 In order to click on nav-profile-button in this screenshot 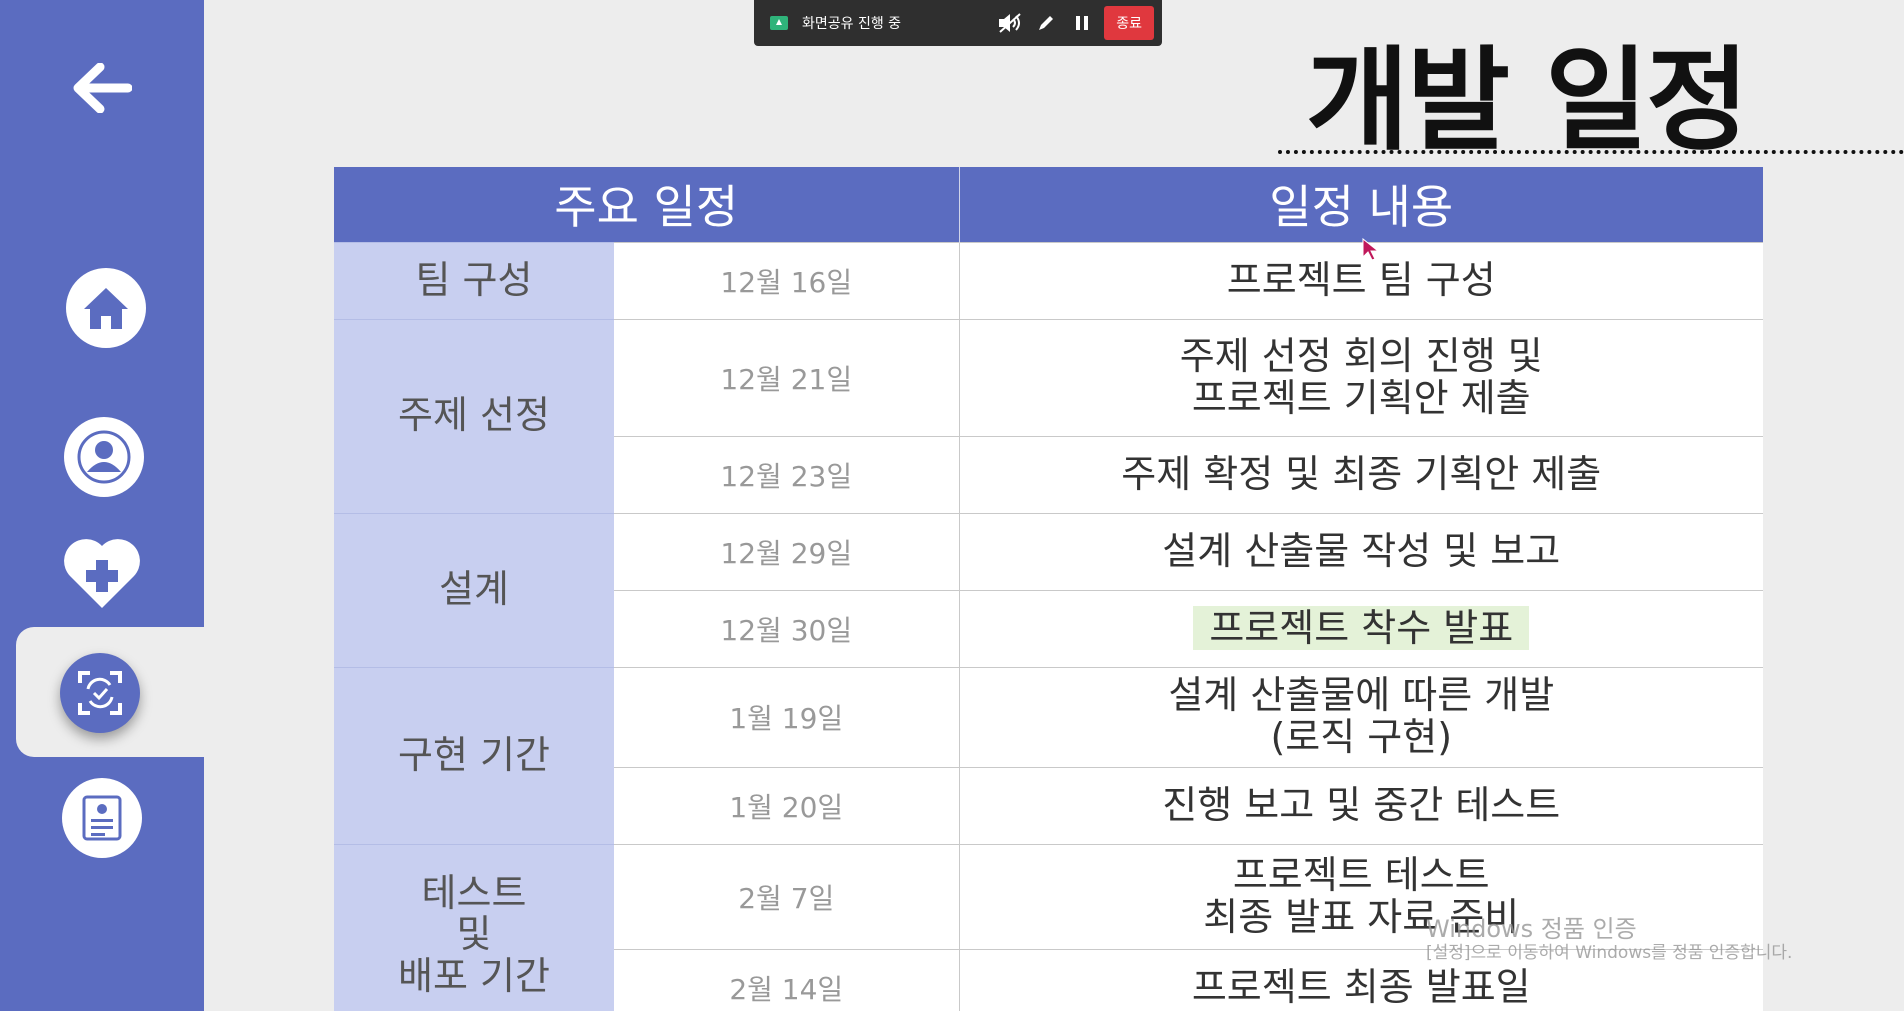, I will do `click(104, 457)`.